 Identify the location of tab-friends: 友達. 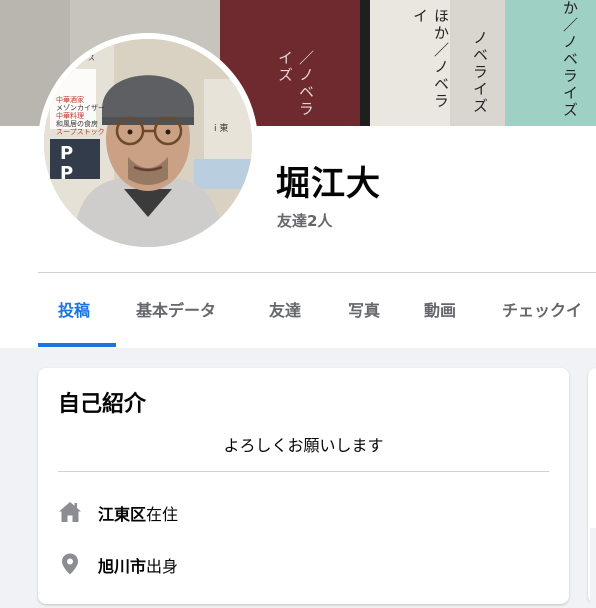
(285, 310).